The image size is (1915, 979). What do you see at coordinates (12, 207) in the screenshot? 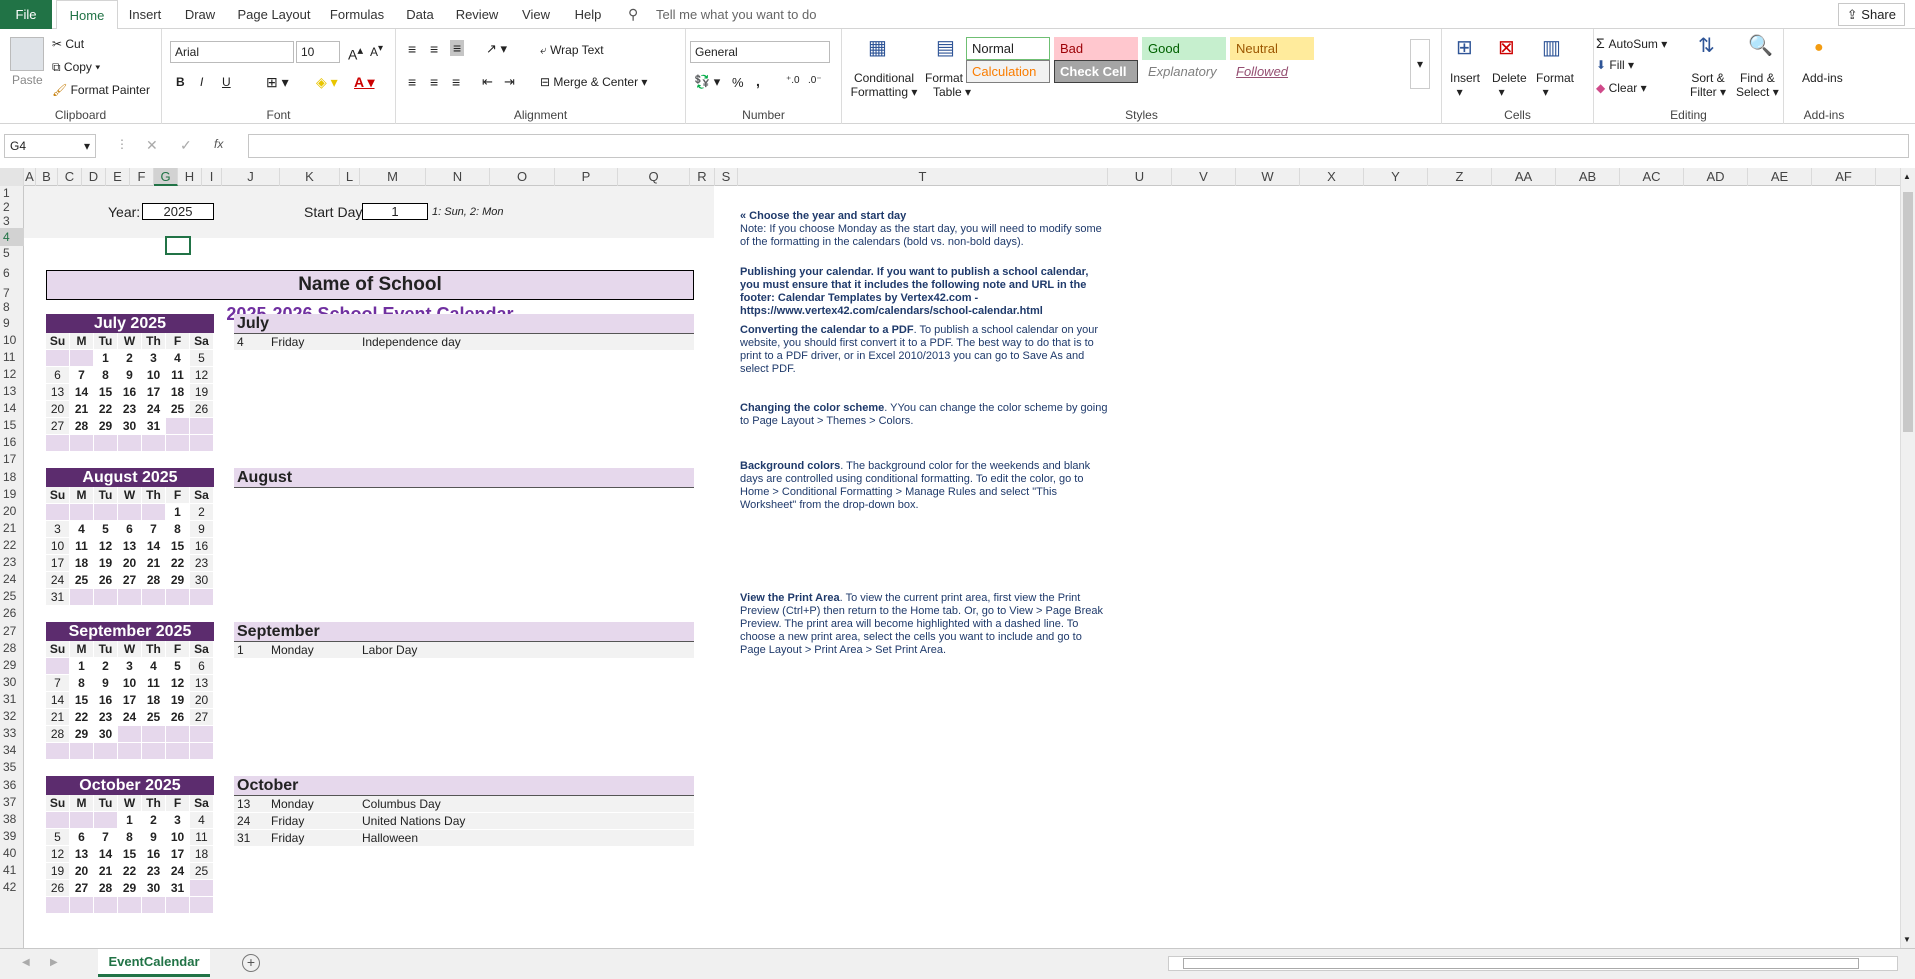
I see `row-header-2: 2` at bounding box center [12, 207].